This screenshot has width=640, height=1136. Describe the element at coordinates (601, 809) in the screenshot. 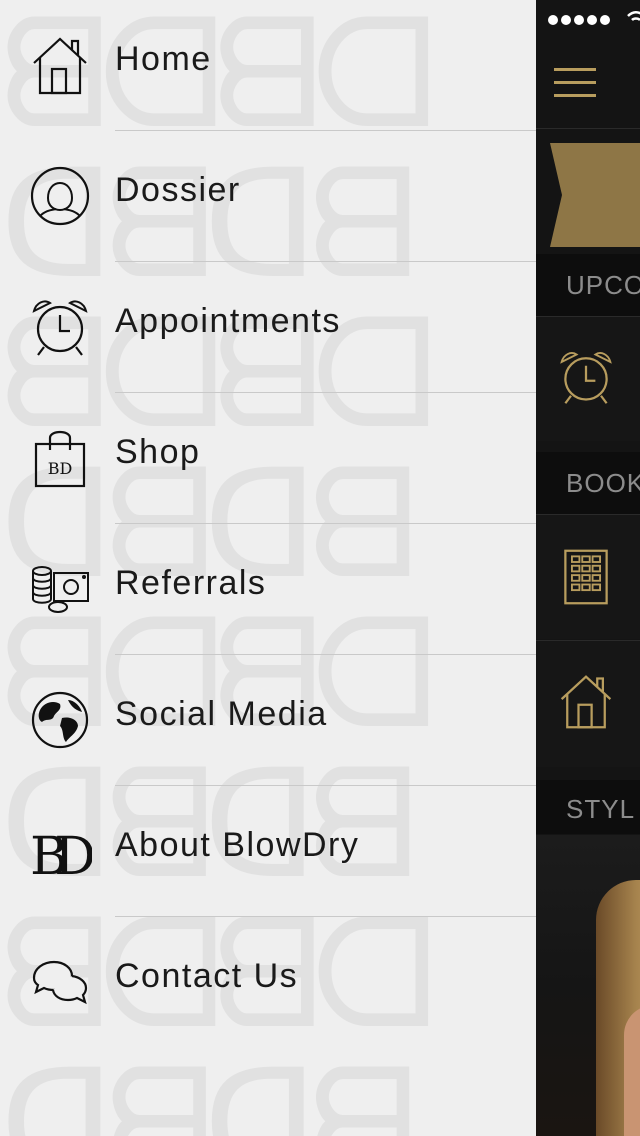

I see `section-title: STYL` at that location.